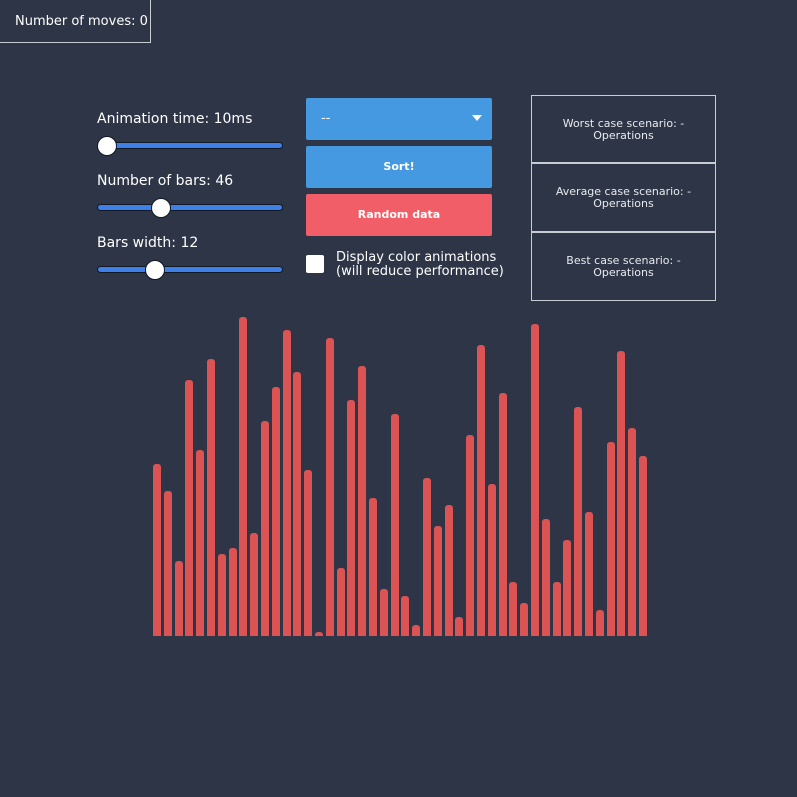  What do you see at coordinates (190, 133) in the screenshot?
I see `animation-time-control: Animation time: 10ms` at bounding box center [190, 133].